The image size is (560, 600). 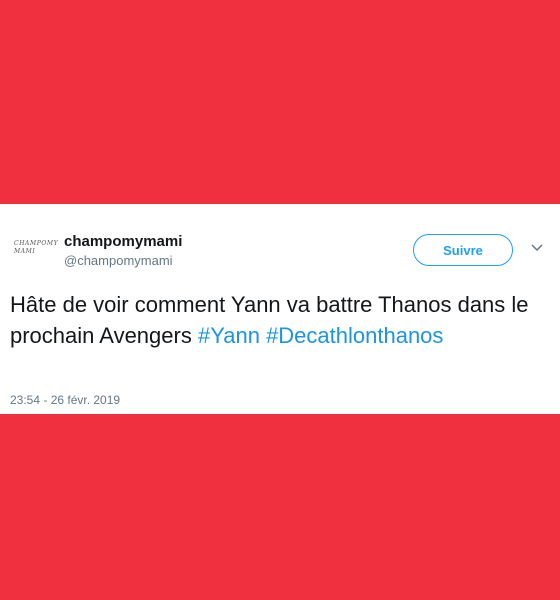 I want to click on chevron-down-icon, so click(x=537, y=248).